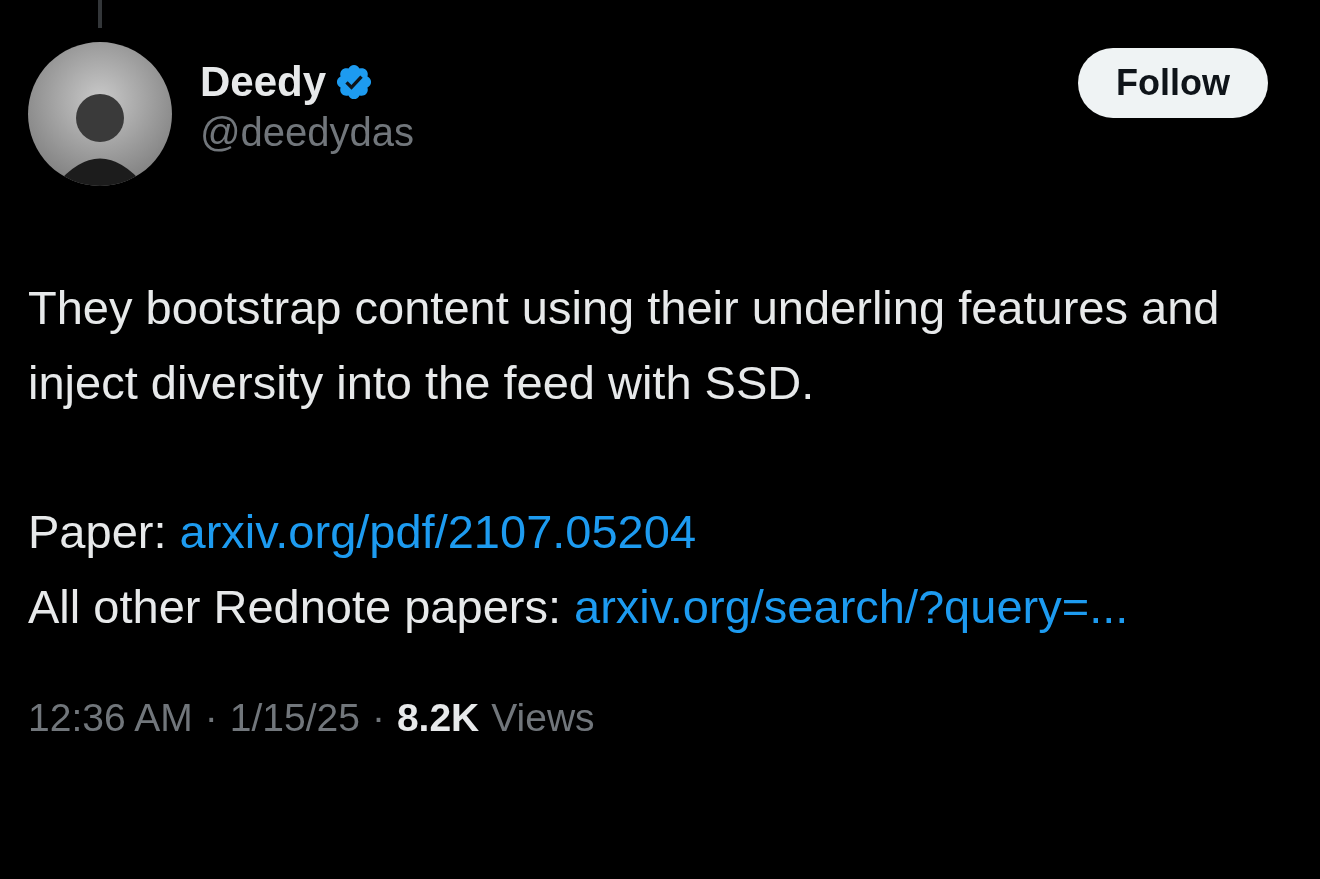 The height and width of the screenshot is (879, 1320). I want to click on post-time: 12:36 AM, so click(110, 718).